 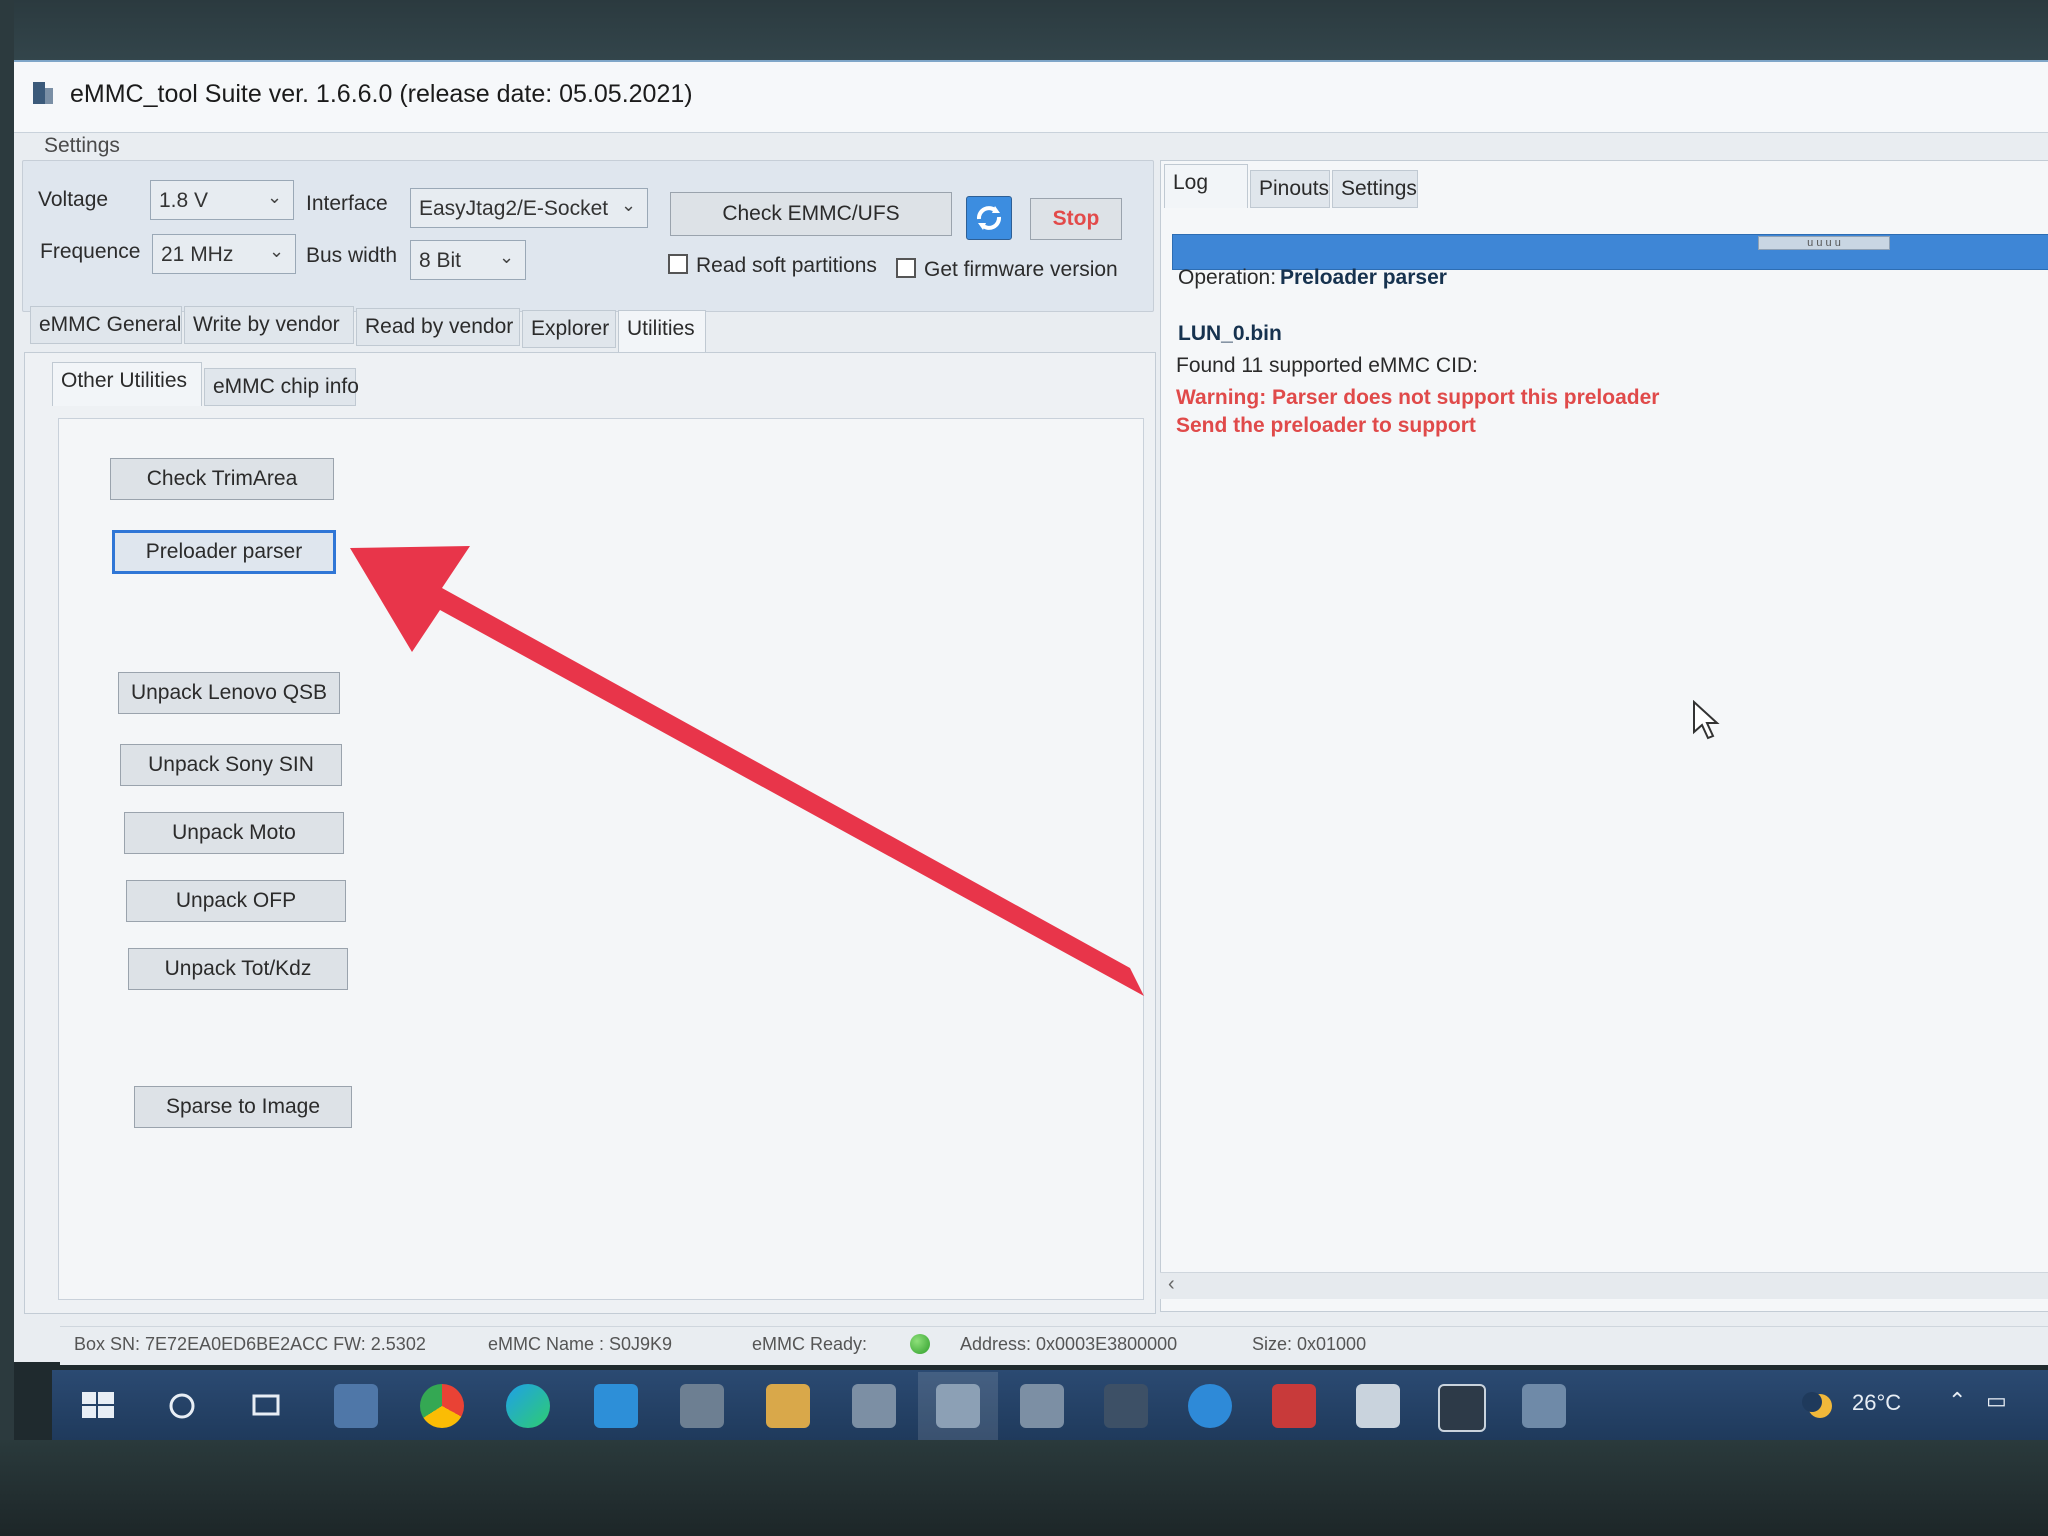 What do you see at coordinates (1375, 189) in the screenshot?
I see `tab-settings-right: Settings` at bounding box center [1375, 189].